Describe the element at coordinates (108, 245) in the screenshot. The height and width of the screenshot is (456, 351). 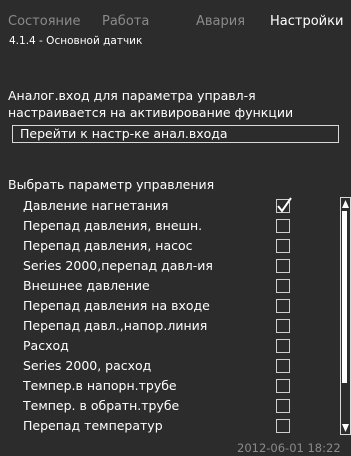
I see `list-item-label: Перепад давления, насос` at that location.